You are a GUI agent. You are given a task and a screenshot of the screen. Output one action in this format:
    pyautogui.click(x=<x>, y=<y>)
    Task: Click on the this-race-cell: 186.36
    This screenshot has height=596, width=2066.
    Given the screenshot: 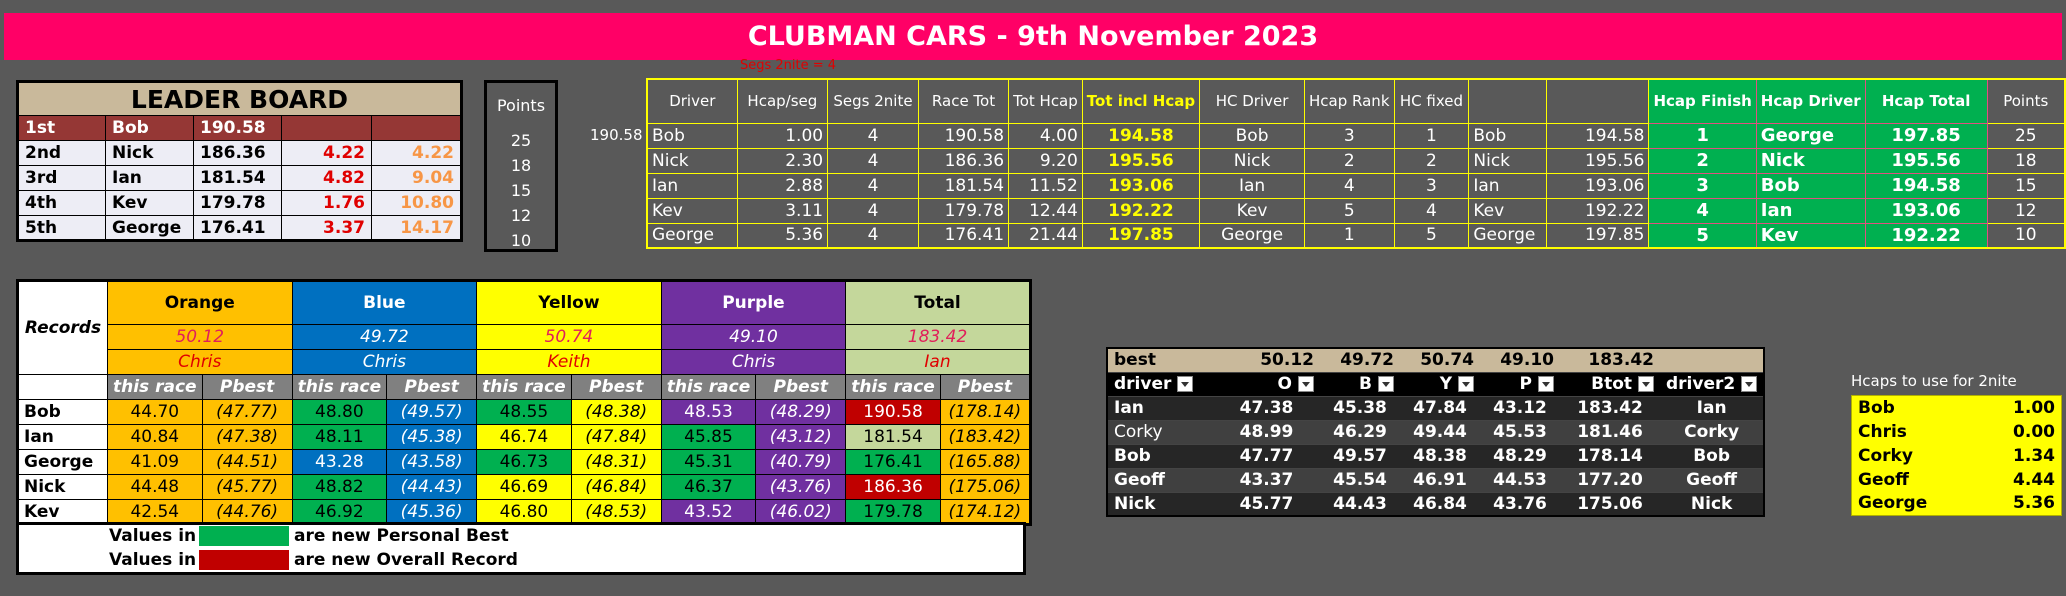 What is the action you would take?
    pyautogui.click(x=893, y=487)
    